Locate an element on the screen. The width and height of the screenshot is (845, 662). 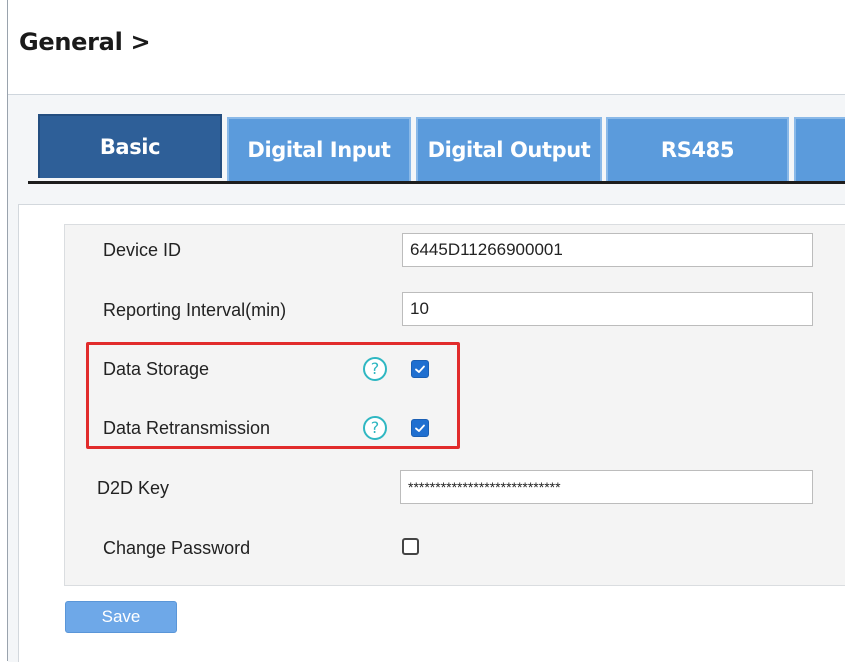
tab-underline is located at coordinates (436, 182).